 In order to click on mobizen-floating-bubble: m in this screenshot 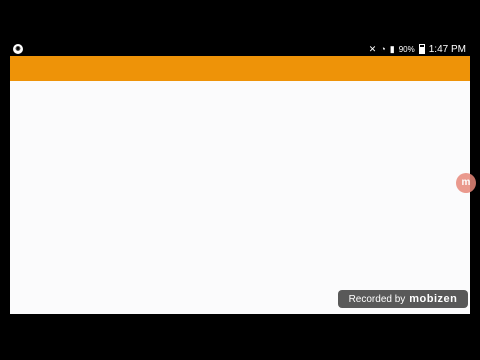, I will do `click(466, 183)`.